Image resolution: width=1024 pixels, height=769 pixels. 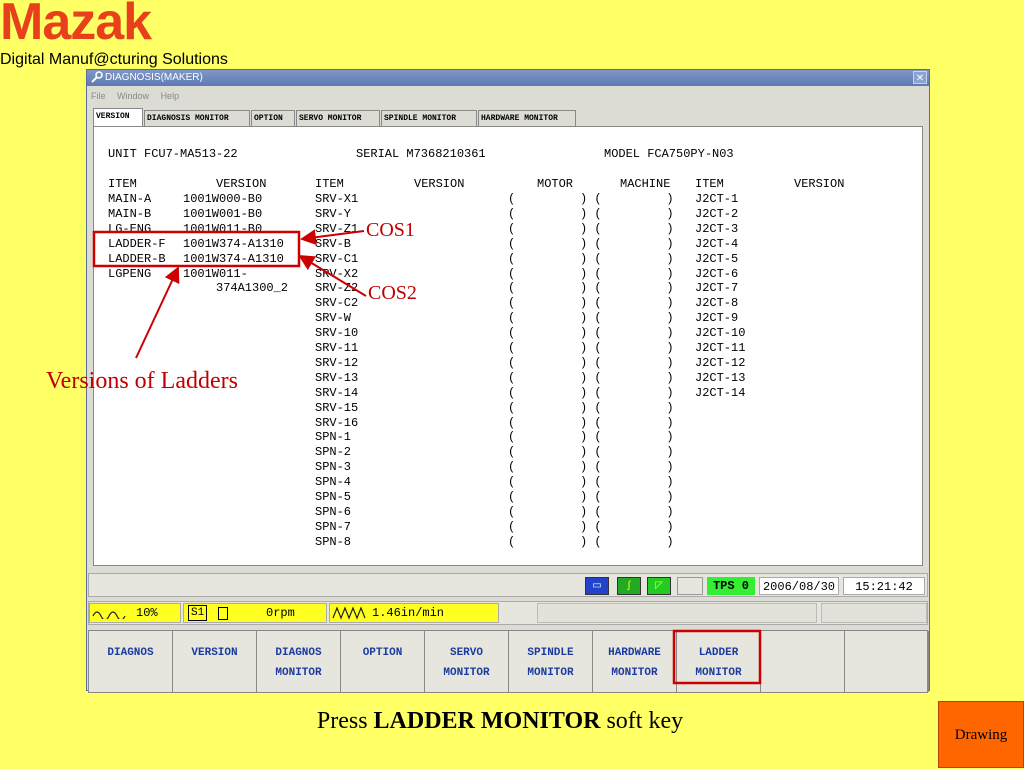 I want to click on caption-bold: LADDER MONITOR, so click(x=487, y=721).